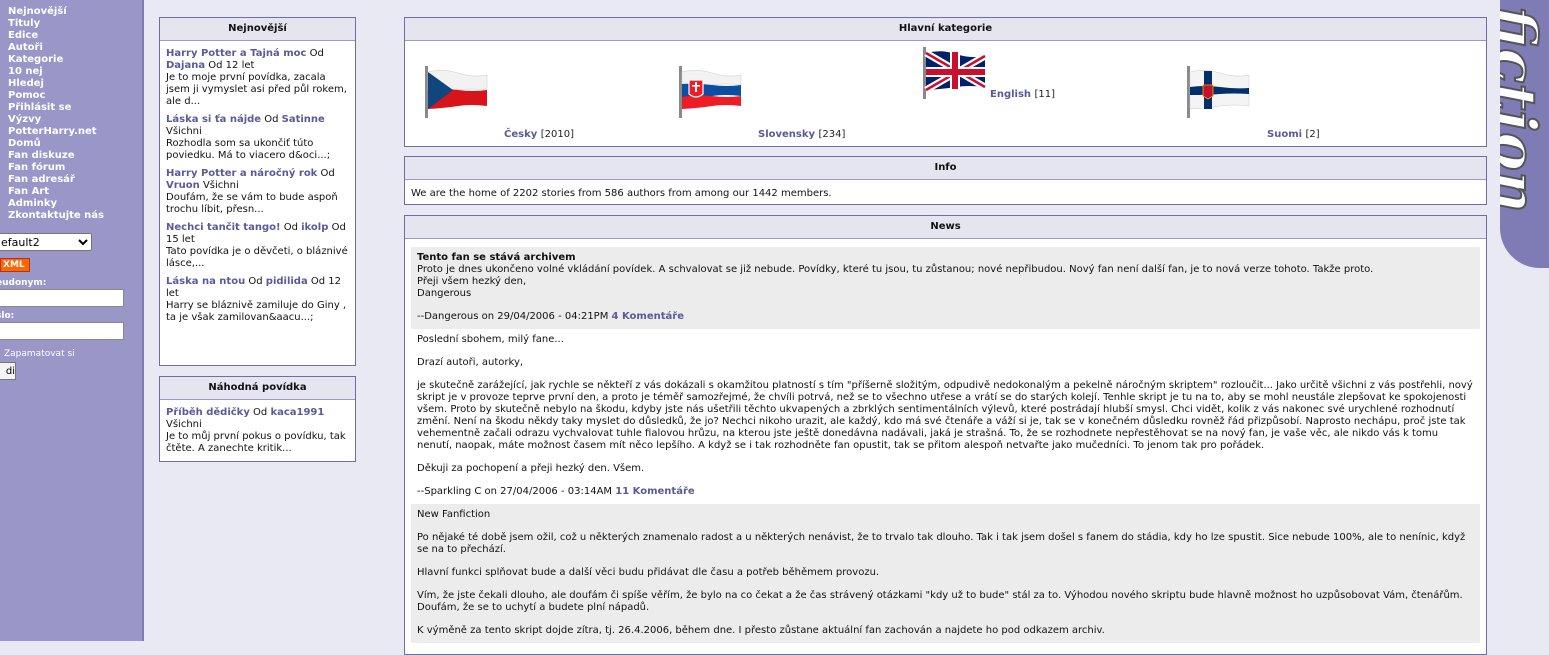 The height and width of the screenshot is (655, 1549). I want to click on news-comments-link: 11 Komentáře, so click(654, 491).